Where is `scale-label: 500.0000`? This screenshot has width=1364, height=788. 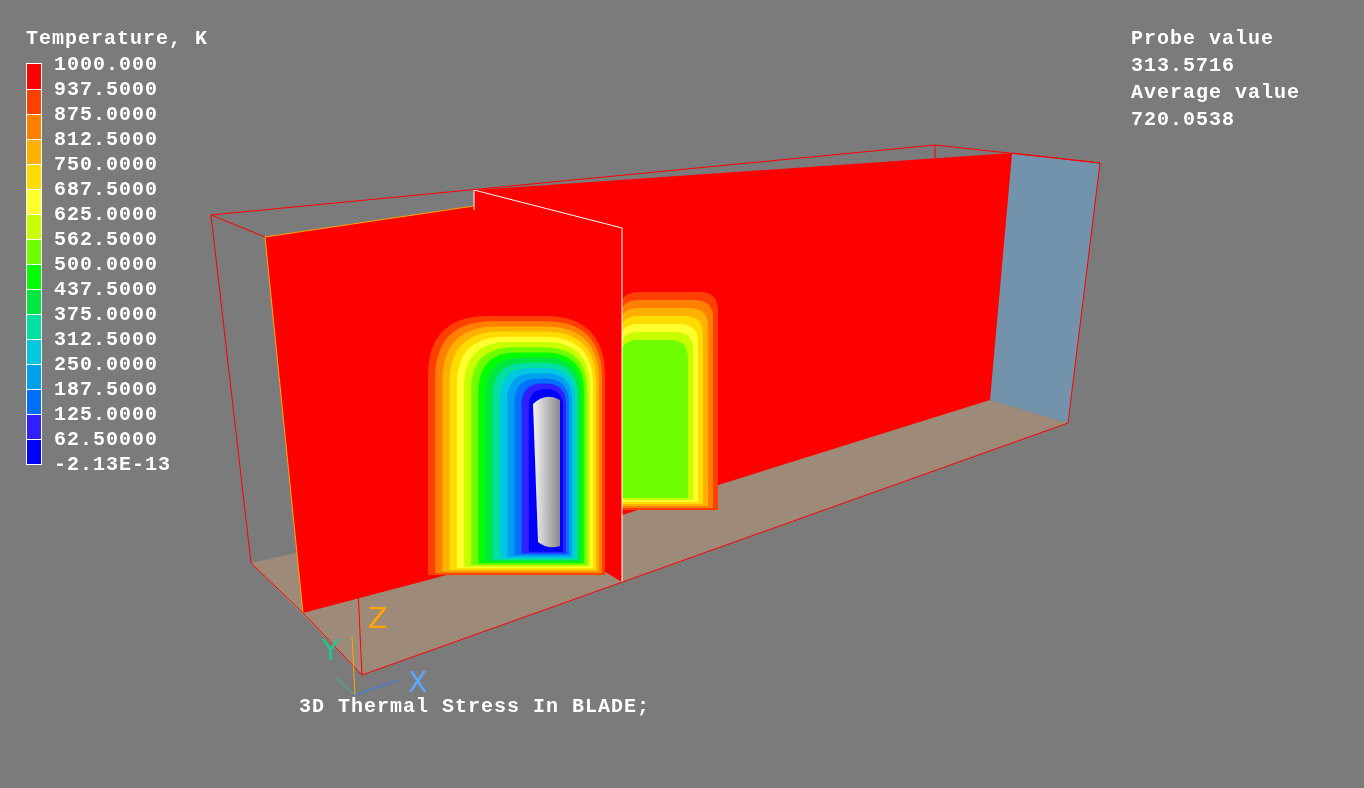 scale-label: 500.0000 is located at coordinates (106, 264).